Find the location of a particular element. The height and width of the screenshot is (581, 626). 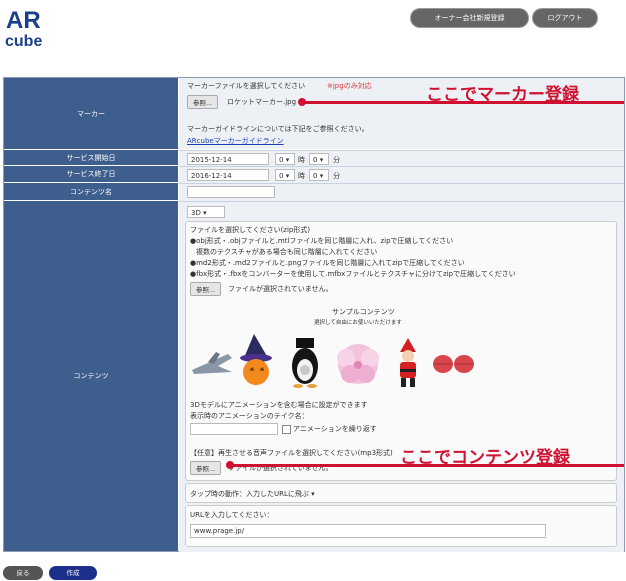

sample-title: サンプルコンテンツ is located at coordinates (363, 312).